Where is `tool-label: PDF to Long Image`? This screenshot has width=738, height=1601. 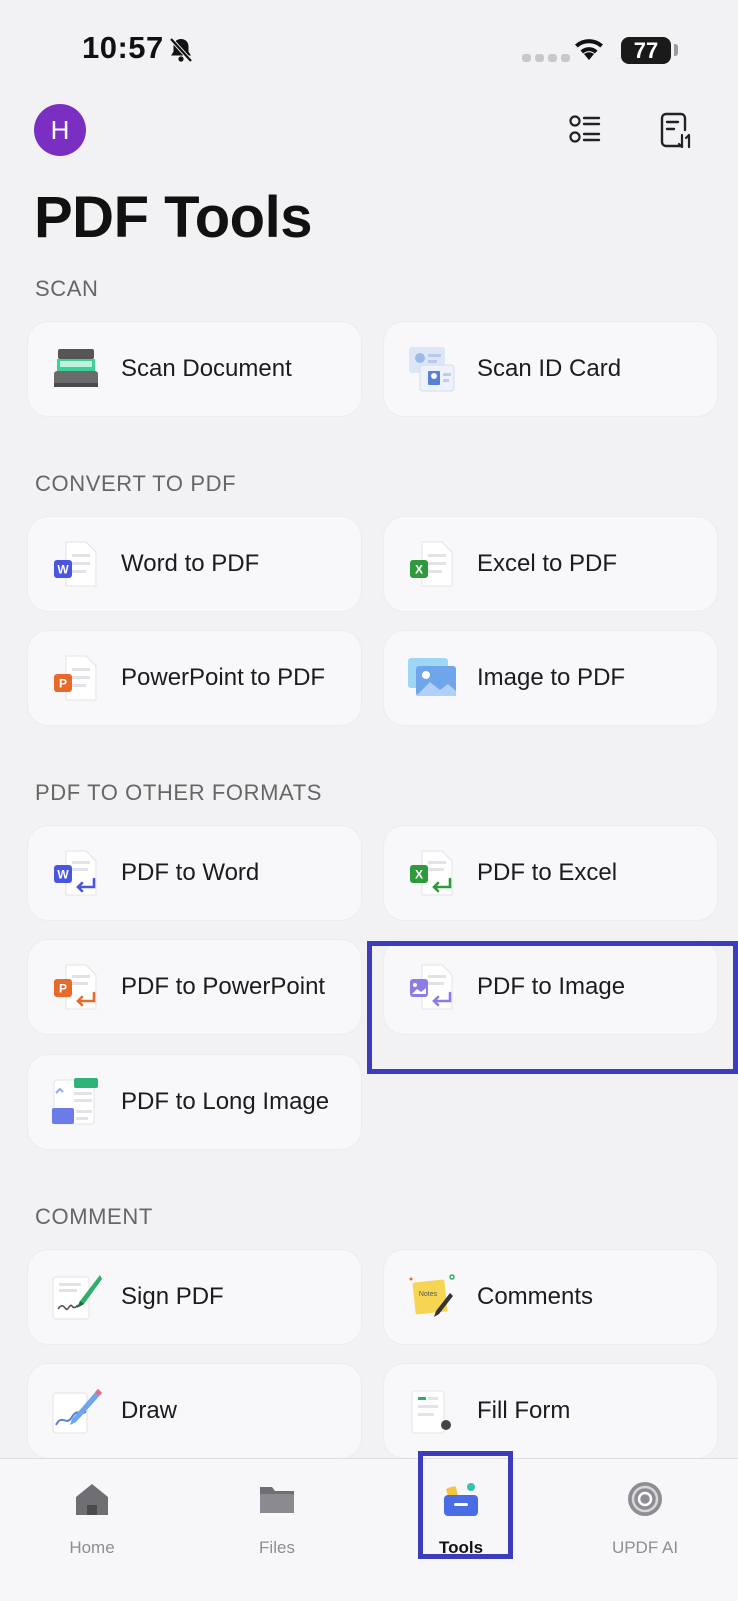 tool-label: PDF to Long Image is located at coordinates (225, 1101).